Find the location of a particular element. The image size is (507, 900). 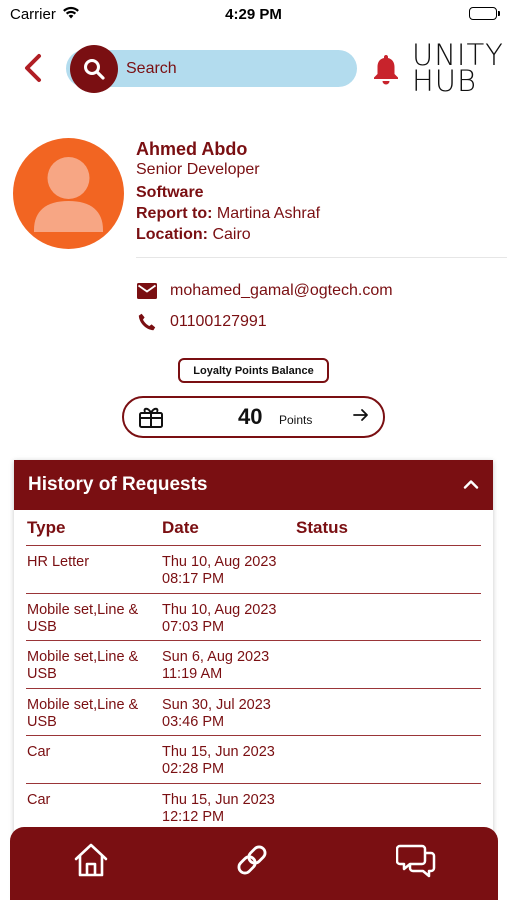

chat-icon is located at coordinates (416, 861).